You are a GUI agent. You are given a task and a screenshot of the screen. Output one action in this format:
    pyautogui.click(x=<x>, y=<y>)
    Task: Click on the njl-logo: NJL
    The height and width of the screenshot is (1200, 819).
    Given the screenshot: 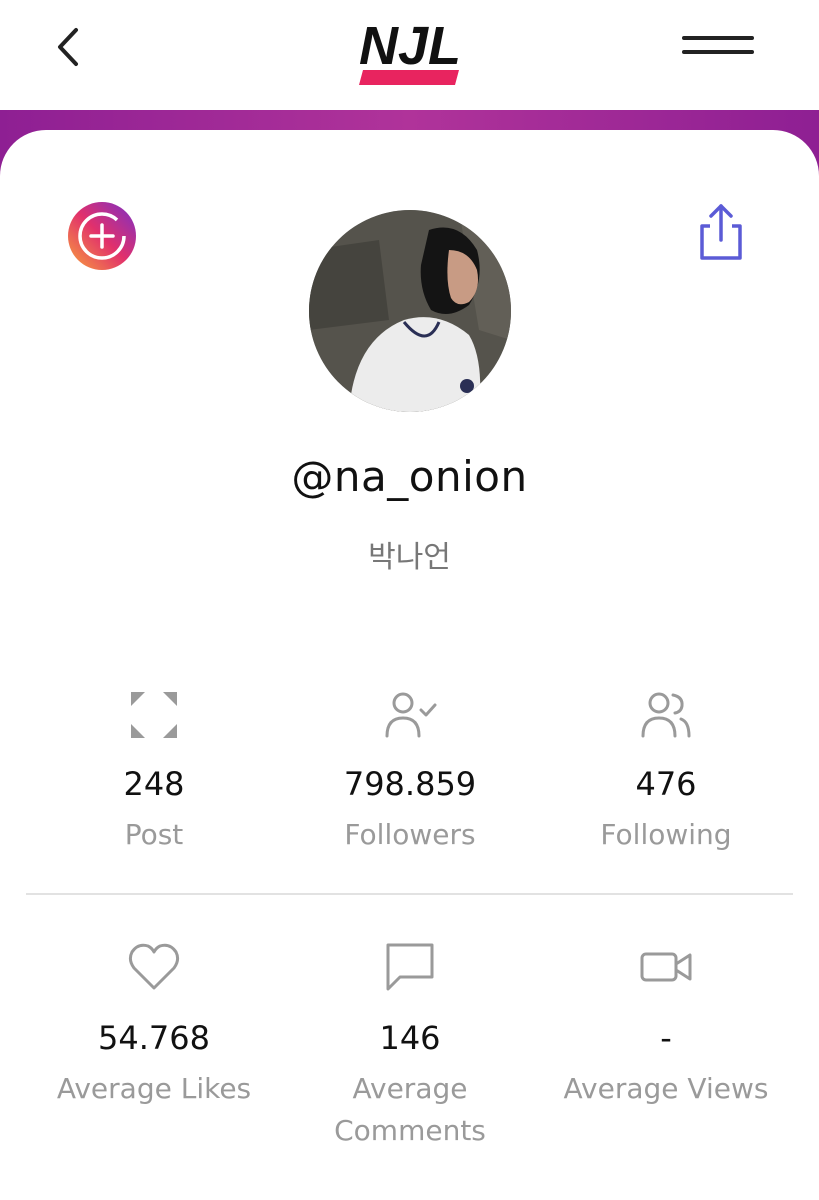 What is the action you would take?
    pyautogui.click(x=410, y=50)
    